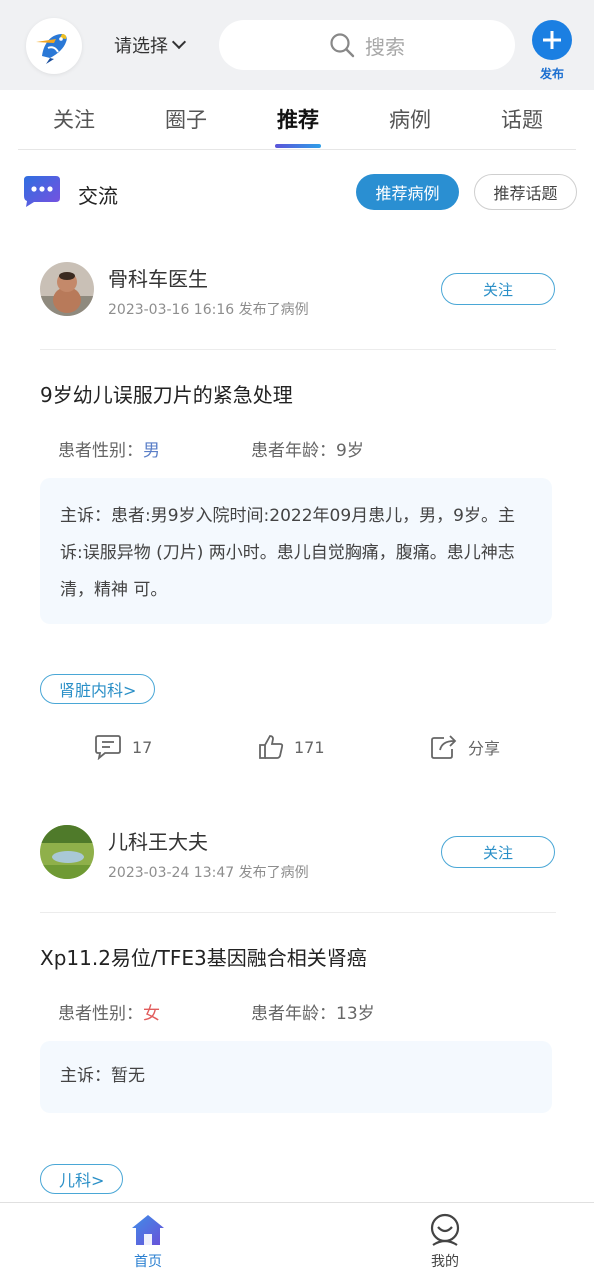 The image size is (594, 1280). I want to click on search-placeholder: 搜索, so click(385, 46).